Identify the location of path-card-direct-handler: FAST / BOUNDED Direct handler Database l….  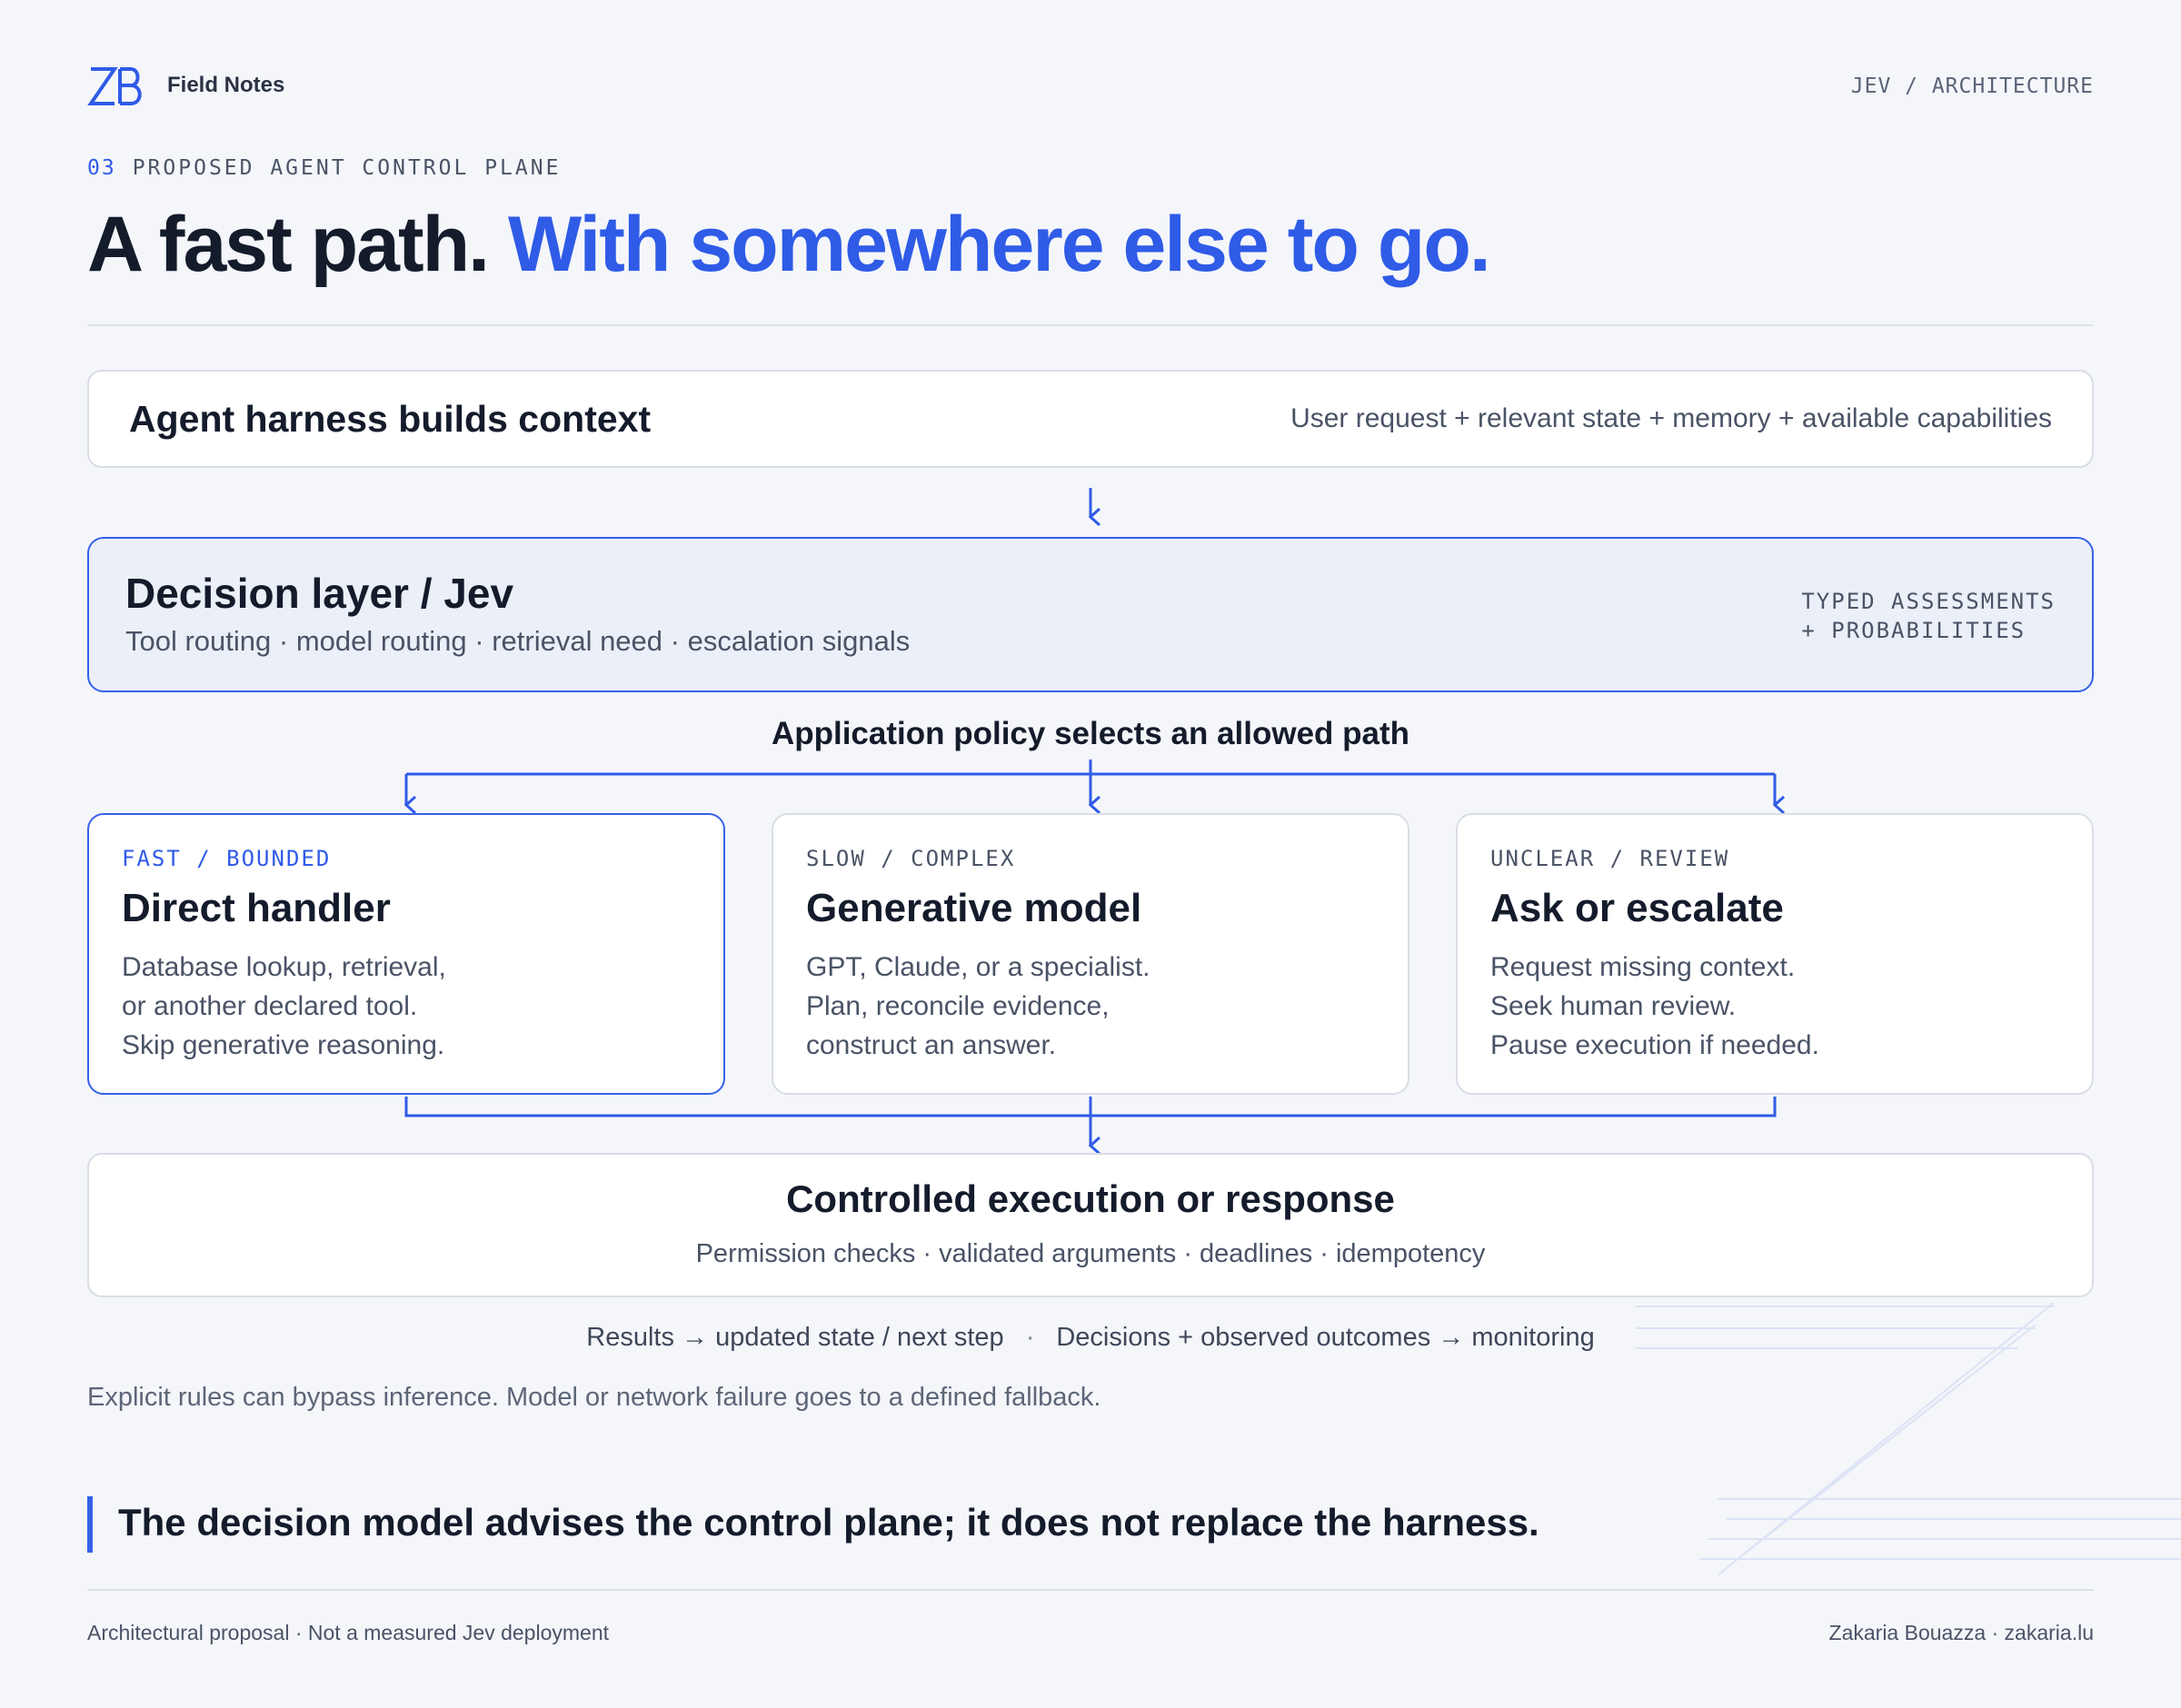
(406, 954).